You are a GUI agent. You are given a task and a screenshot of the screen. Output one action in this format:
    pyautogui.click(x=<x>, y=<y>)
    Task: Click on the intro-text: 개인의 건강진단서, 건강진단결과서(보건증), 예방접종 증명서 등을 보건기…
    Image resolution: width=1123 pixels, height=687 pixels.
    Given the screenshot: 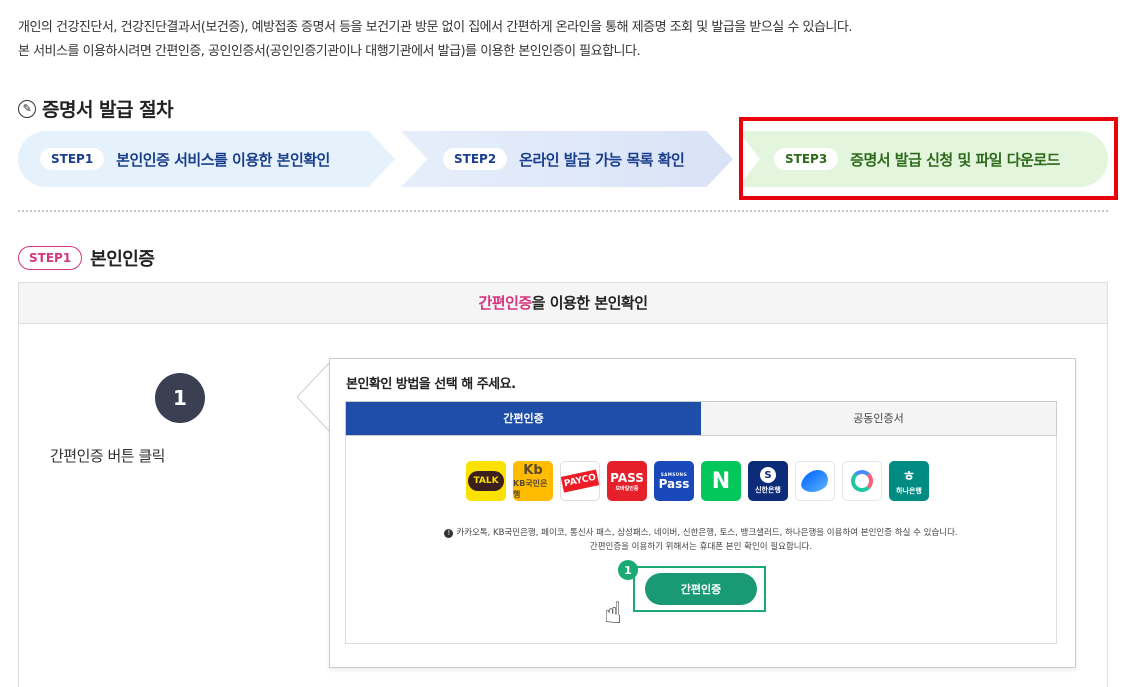 What is the action you would take?
    pyautogui.click(x=435, y=40)
    